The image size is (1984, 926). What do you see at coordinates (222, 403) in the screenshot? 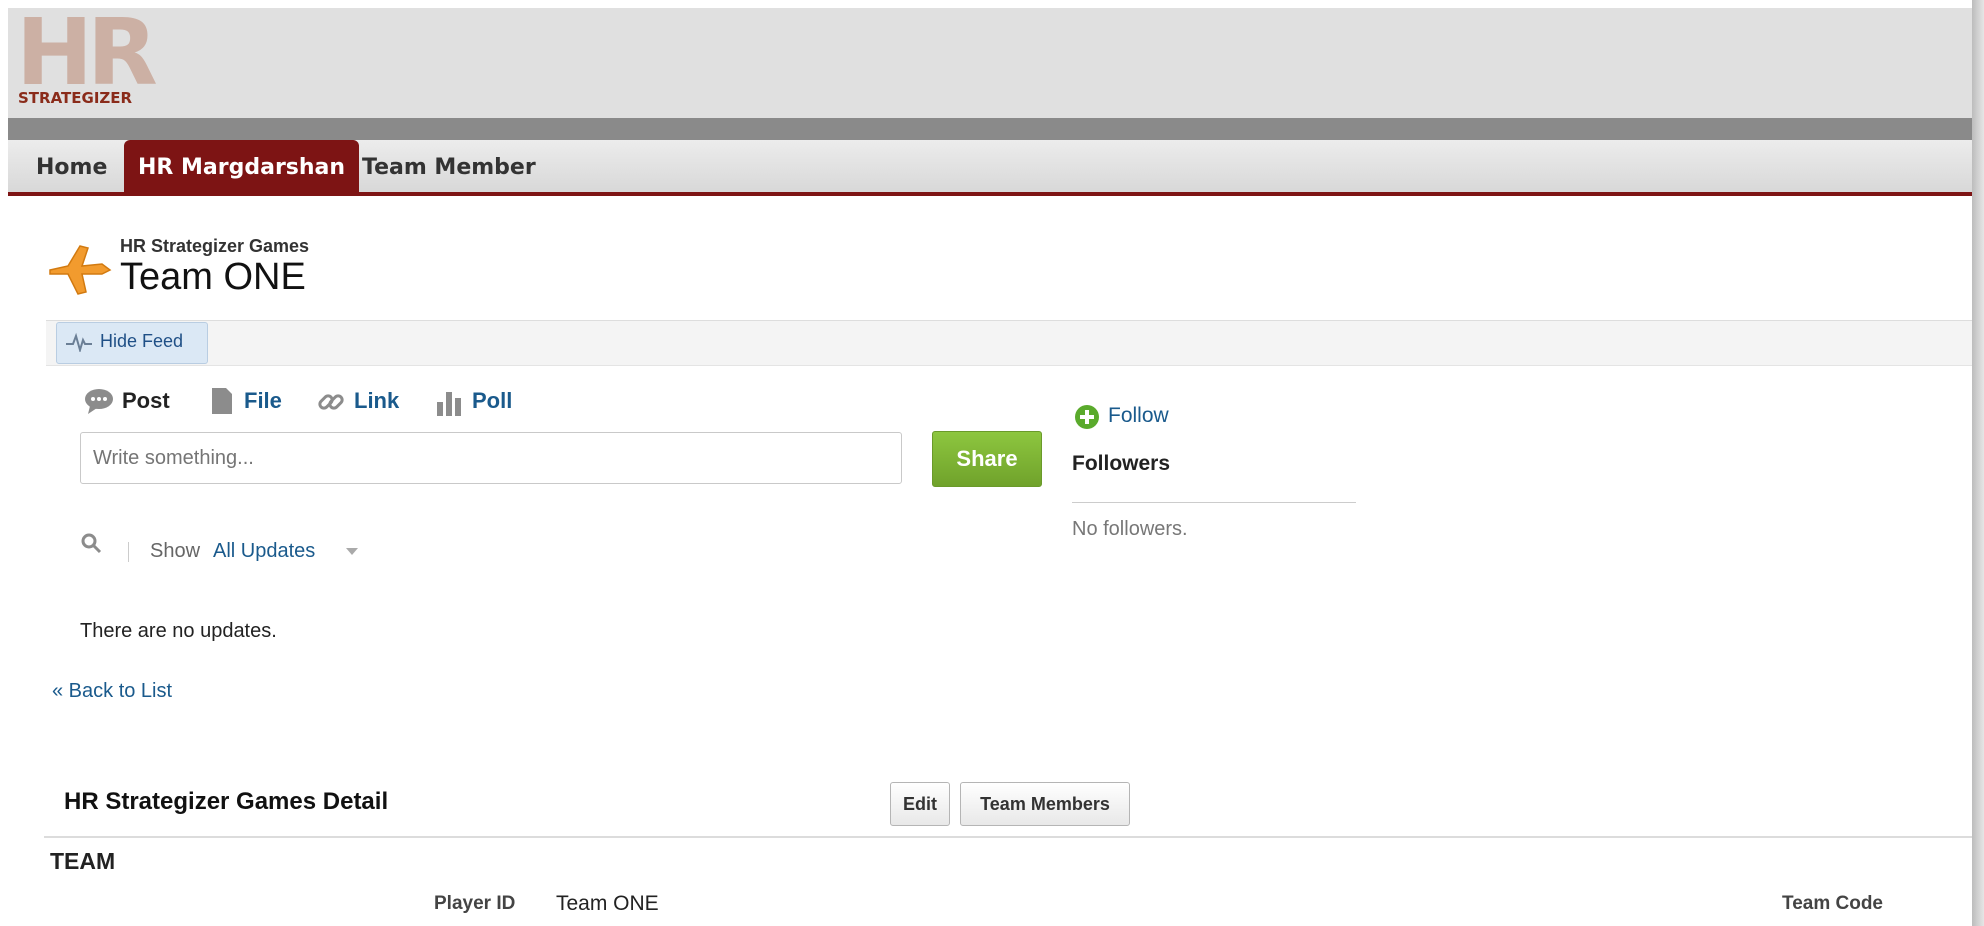
I see `file-icon` at bounding box center [222, 403].